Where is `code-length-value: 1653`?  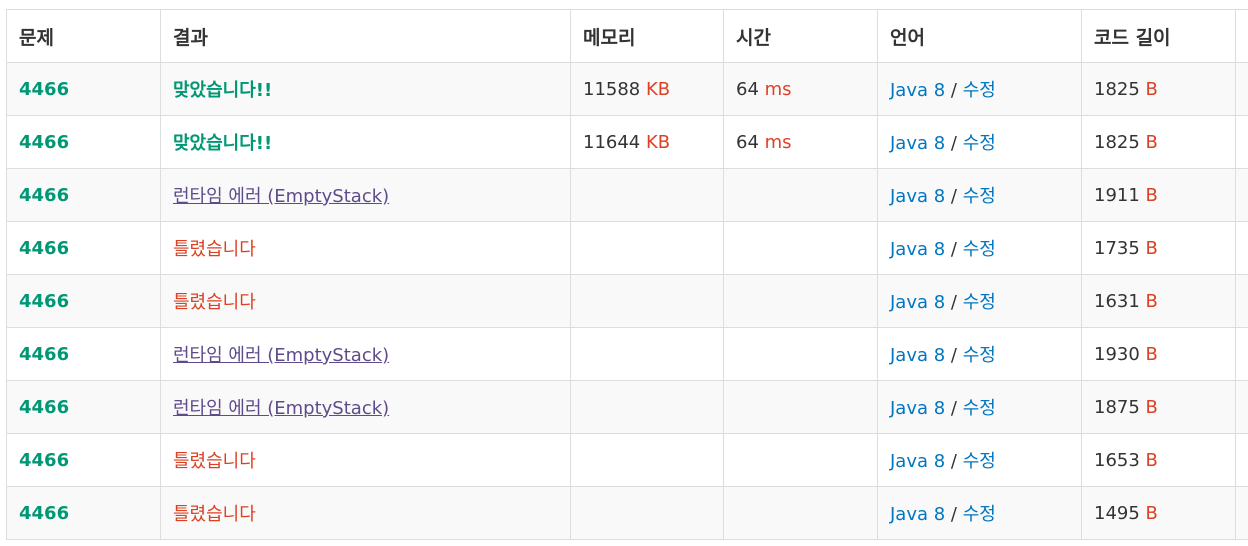 code-length-value: 1653 is located at coordinates (1117, 460).